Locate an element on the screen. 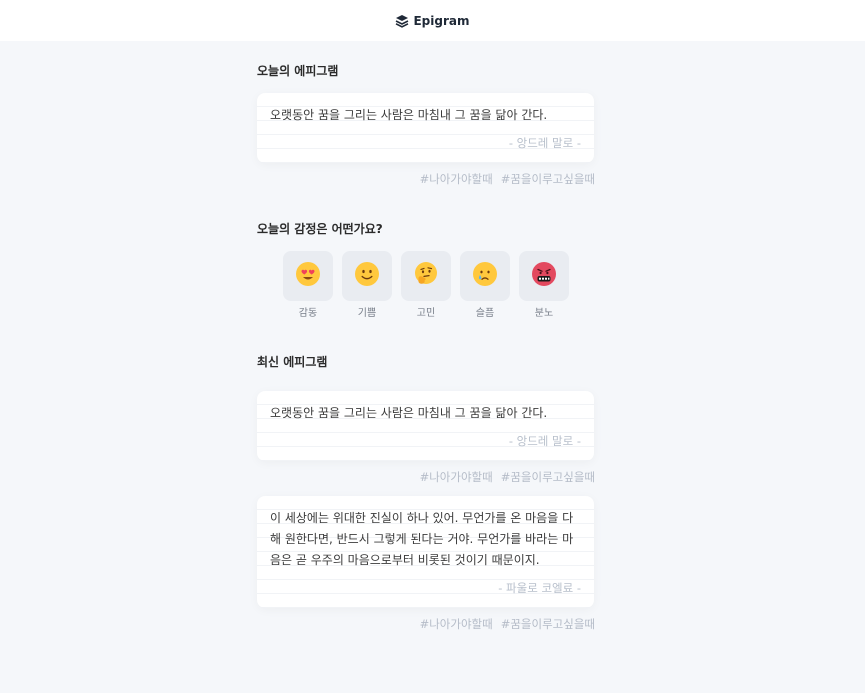 The height and width of the screenshot is (693, 865). logo-text: Epigram is located at coordinates (441, 20).